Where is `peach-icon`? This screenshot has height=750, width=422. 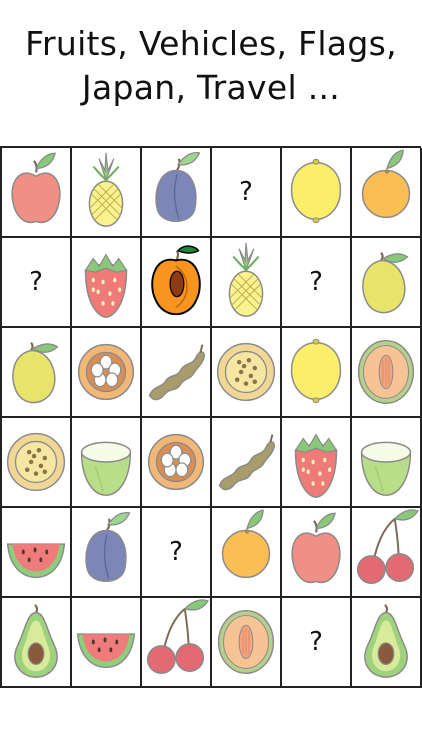 peach-icon is located at coordinates (176, 282).